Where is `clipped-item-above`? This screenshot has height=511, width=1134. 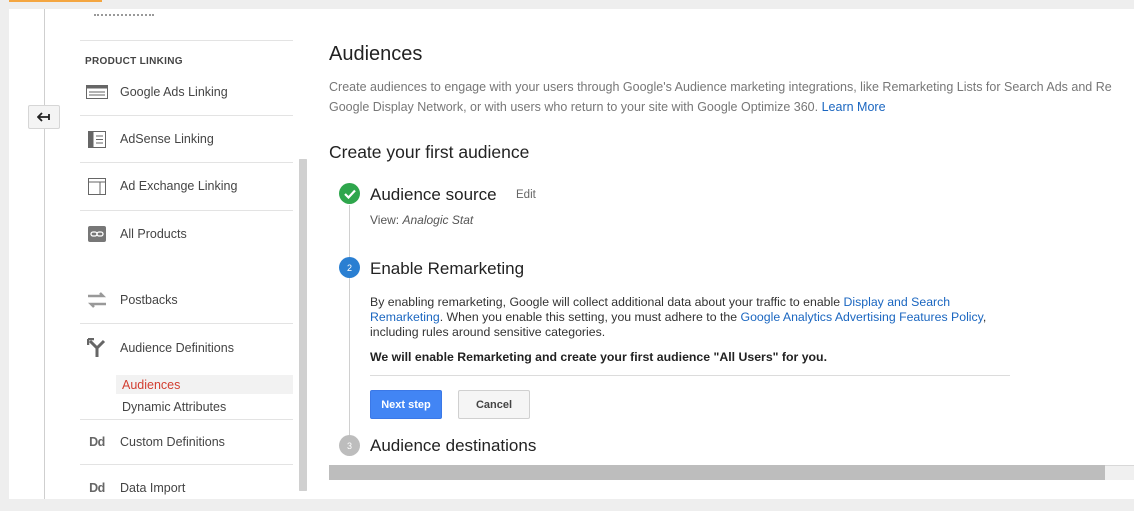
clipped-item-above is located at coordinates (149, 16).